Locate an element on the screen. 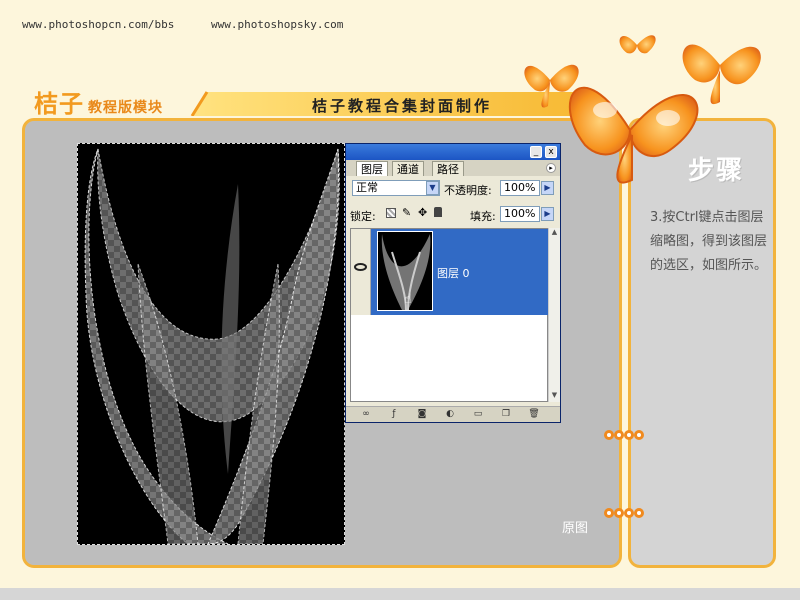 This screenshot has height=600, width=800. fill-label: 填充: is located at coordinates (483, 216).